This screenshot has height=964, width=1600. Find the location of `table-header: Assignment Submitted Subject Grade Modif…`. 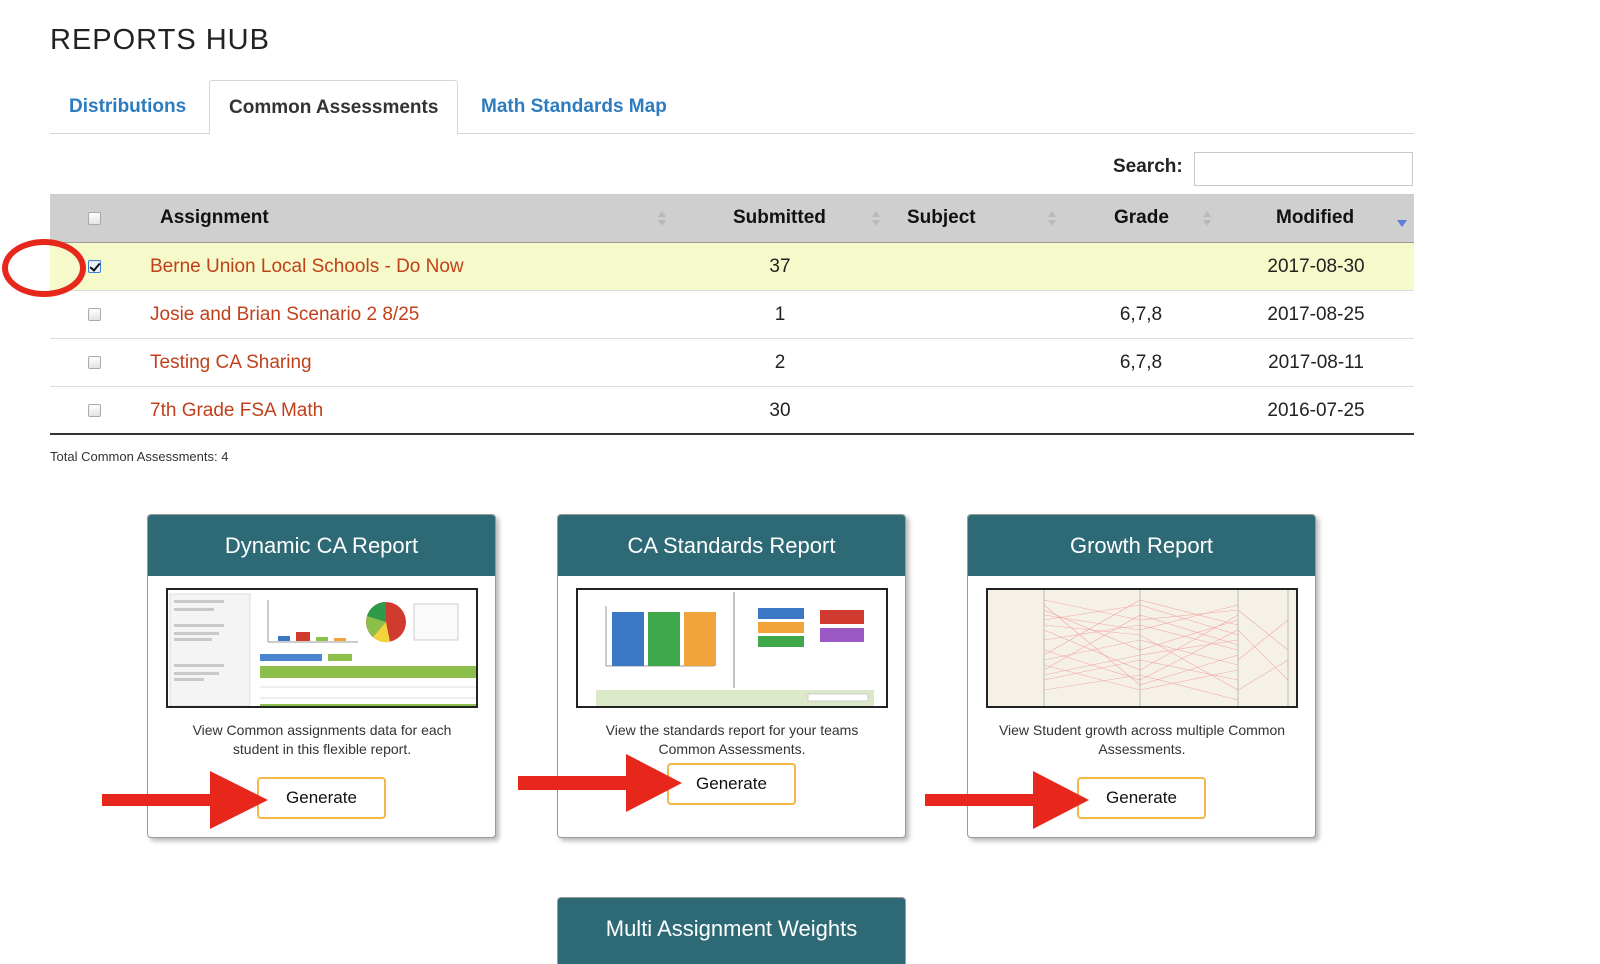

table-header: Assignment Submitted Subject Grade Modif… is located at coordinates (732, 218).